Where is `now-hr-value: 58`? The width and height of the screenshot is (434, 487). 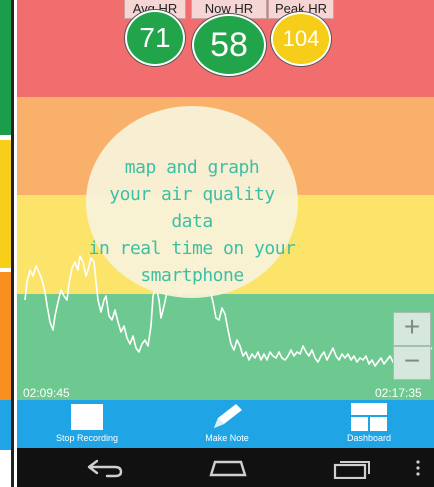
now-hr-value: 58 is located at coordinates (229, 45).